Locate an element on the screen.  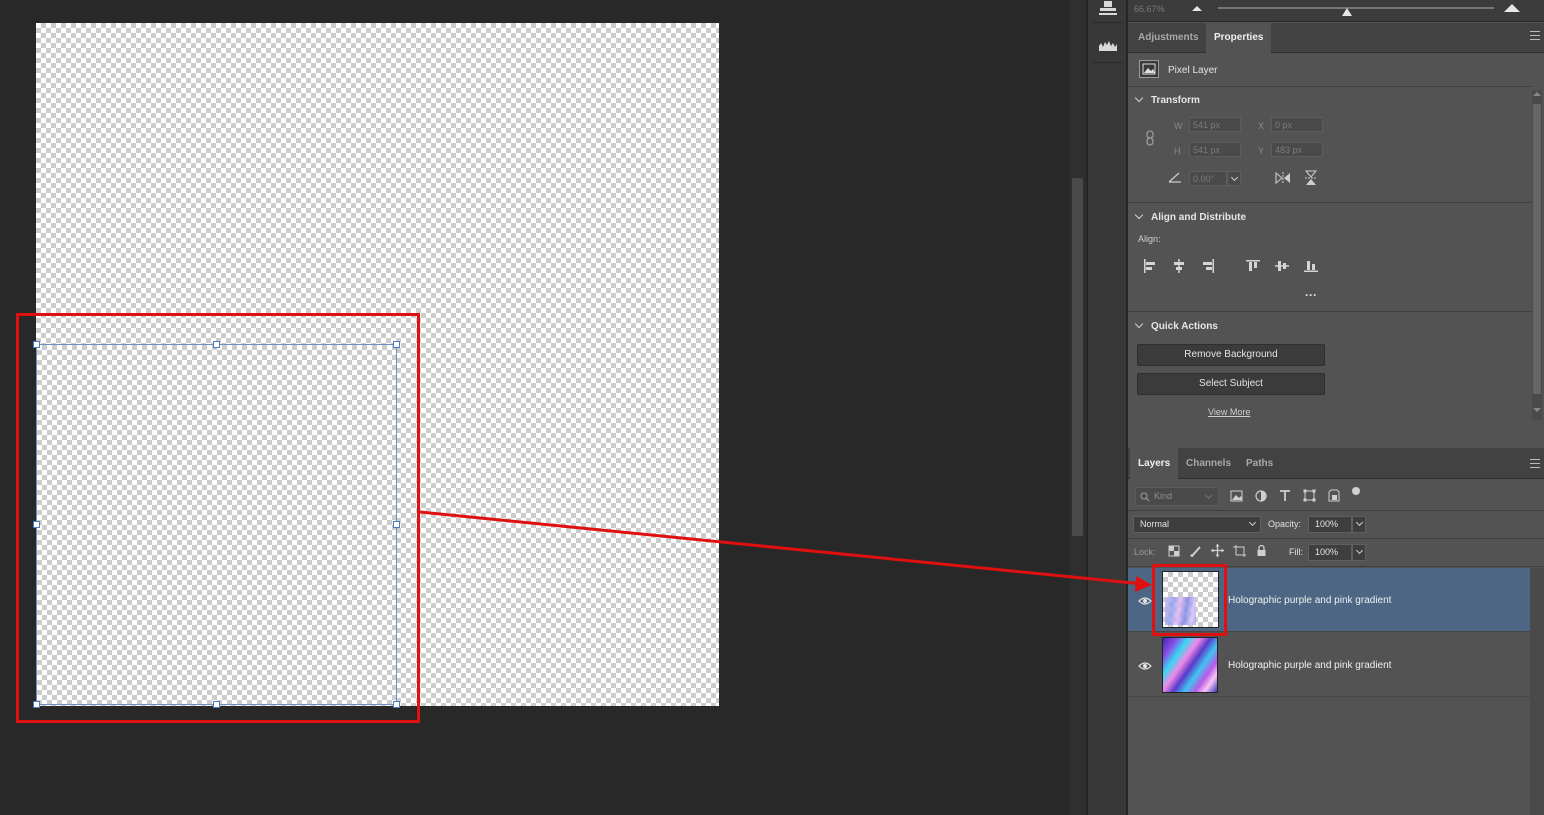
blend-mode-select: Normal is located at coordinates (1197, 524).